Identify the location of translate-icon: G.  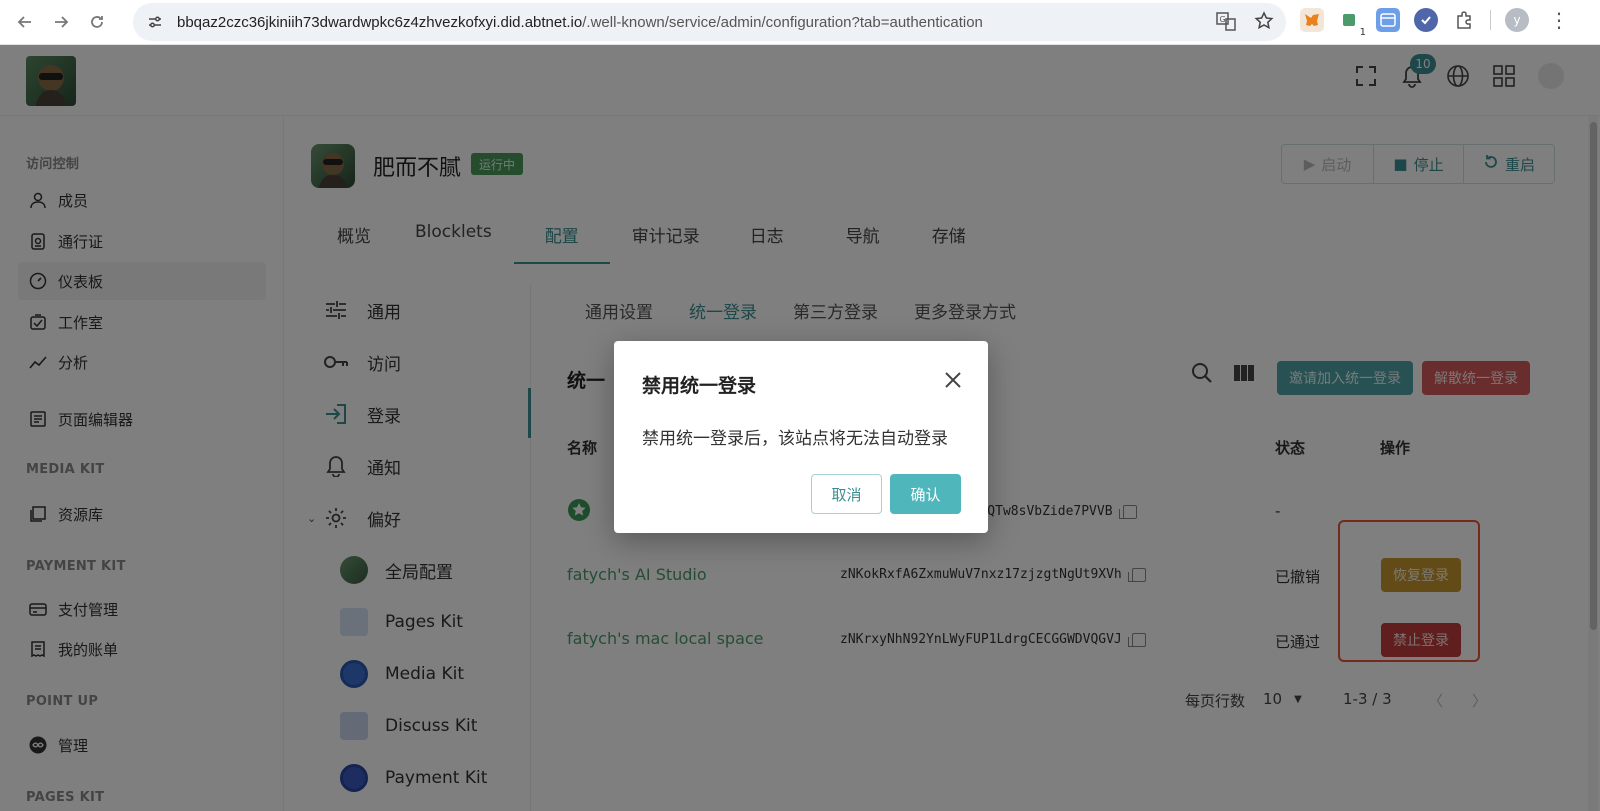
(1226, 23).